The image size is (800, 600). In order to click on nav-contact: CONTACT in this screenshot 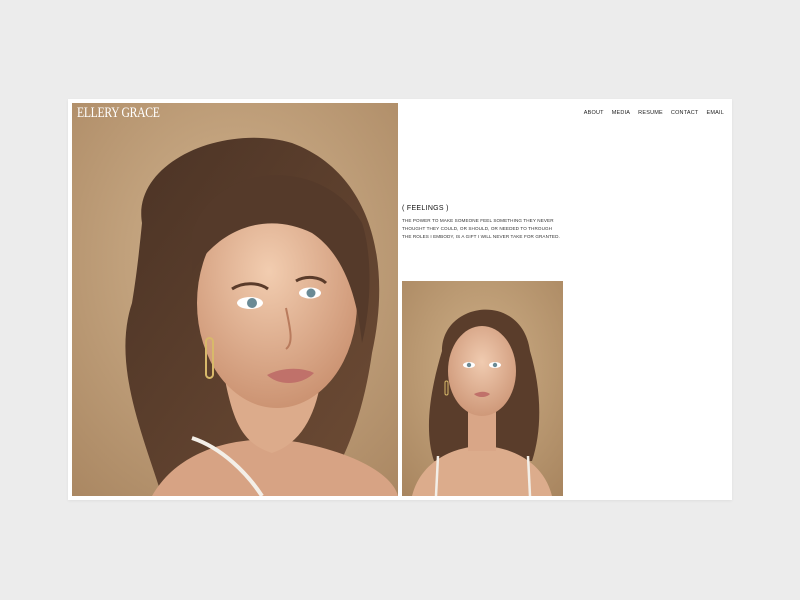, I will do `click(685, 113)`.